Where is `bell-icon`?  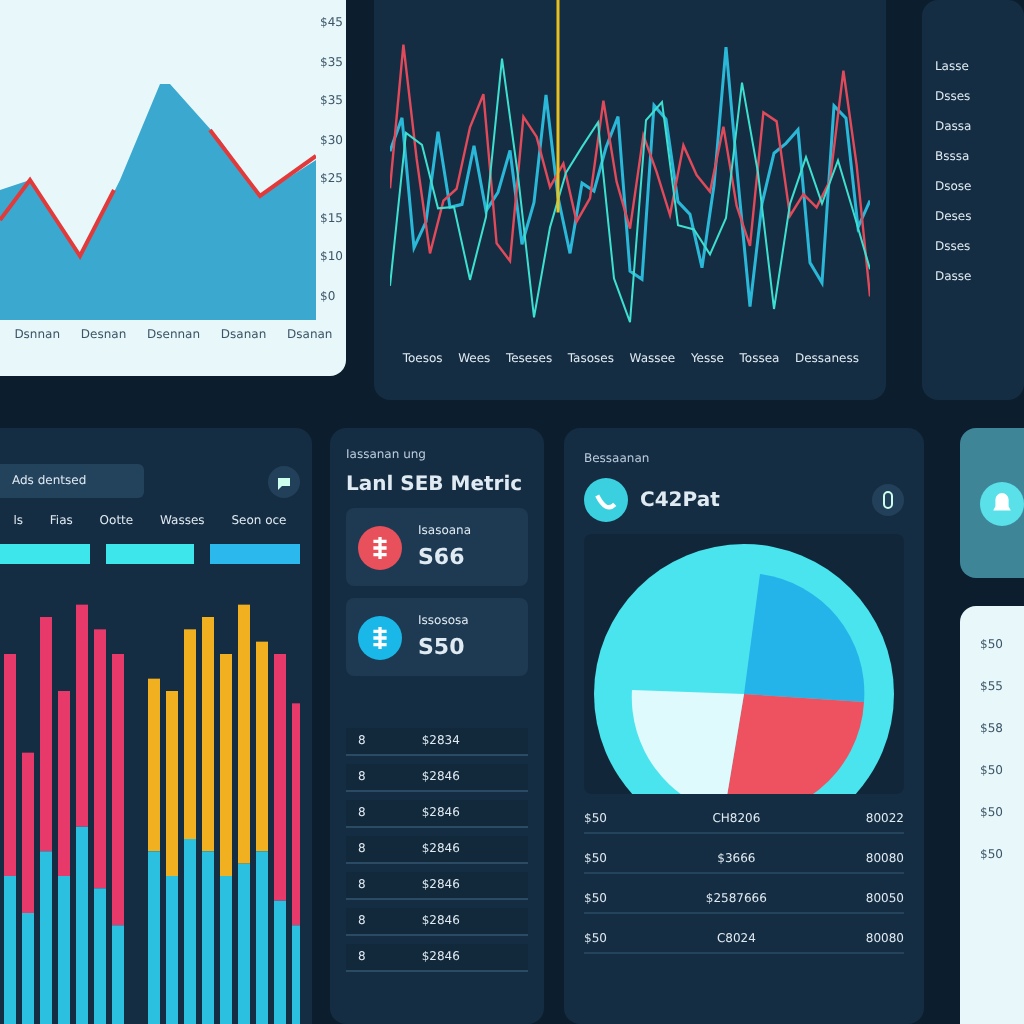
bell-icon is located at coordinates (1002, 503).